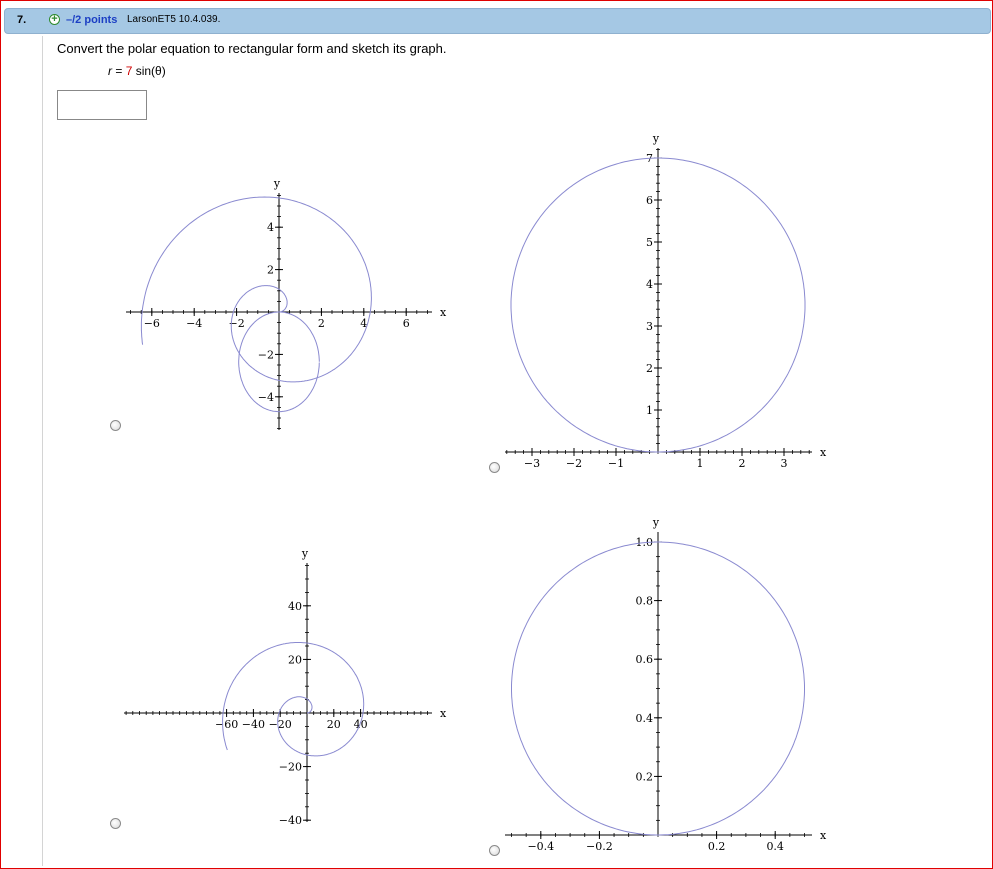  What do you see at coordinates (775, 846) in the screenshot?
I see `x-tick-label: 0.4` at bounding box center [775, 846].